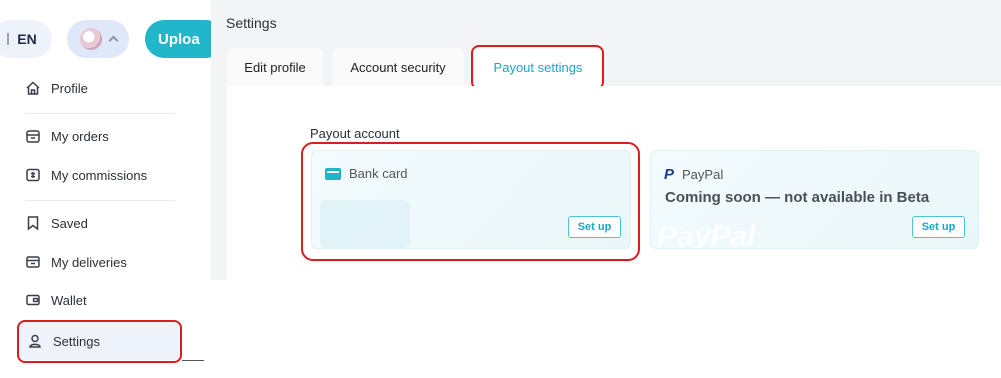  What do you see at coordinates (80, 136) in the screenshot?
I see `sidebar-item-label: My orders` at bounding box center [80, 136].